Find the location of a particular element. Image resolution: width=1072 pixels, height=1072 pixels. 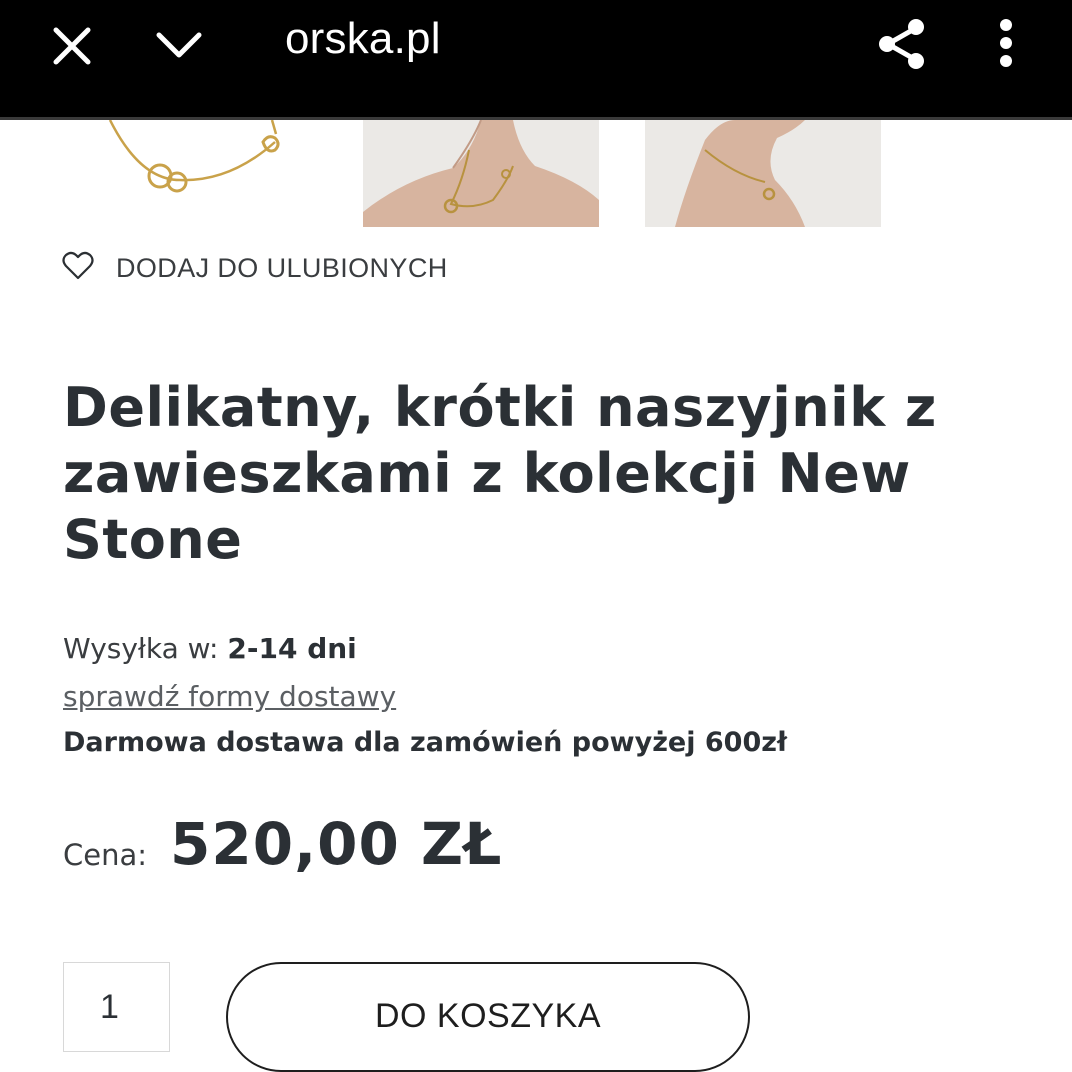

add-to-cart-button: DO KOSZYKA is located at coordinates (488, 1017).